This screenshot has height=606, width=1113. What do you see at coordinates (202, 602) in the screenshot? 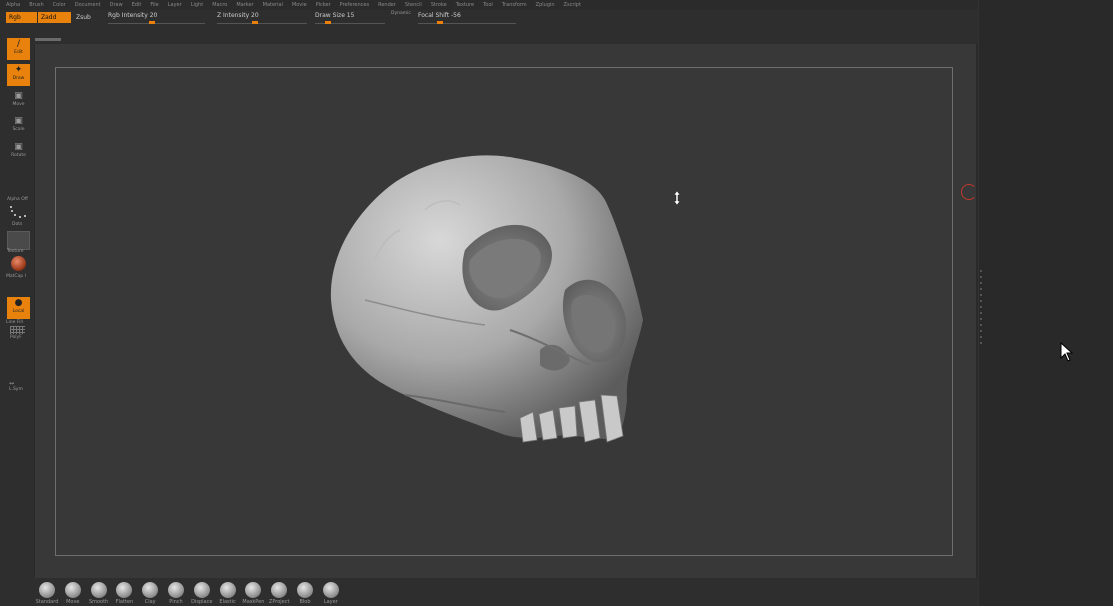
I see `brush-label: Displace` at bounding box center [202, 602].